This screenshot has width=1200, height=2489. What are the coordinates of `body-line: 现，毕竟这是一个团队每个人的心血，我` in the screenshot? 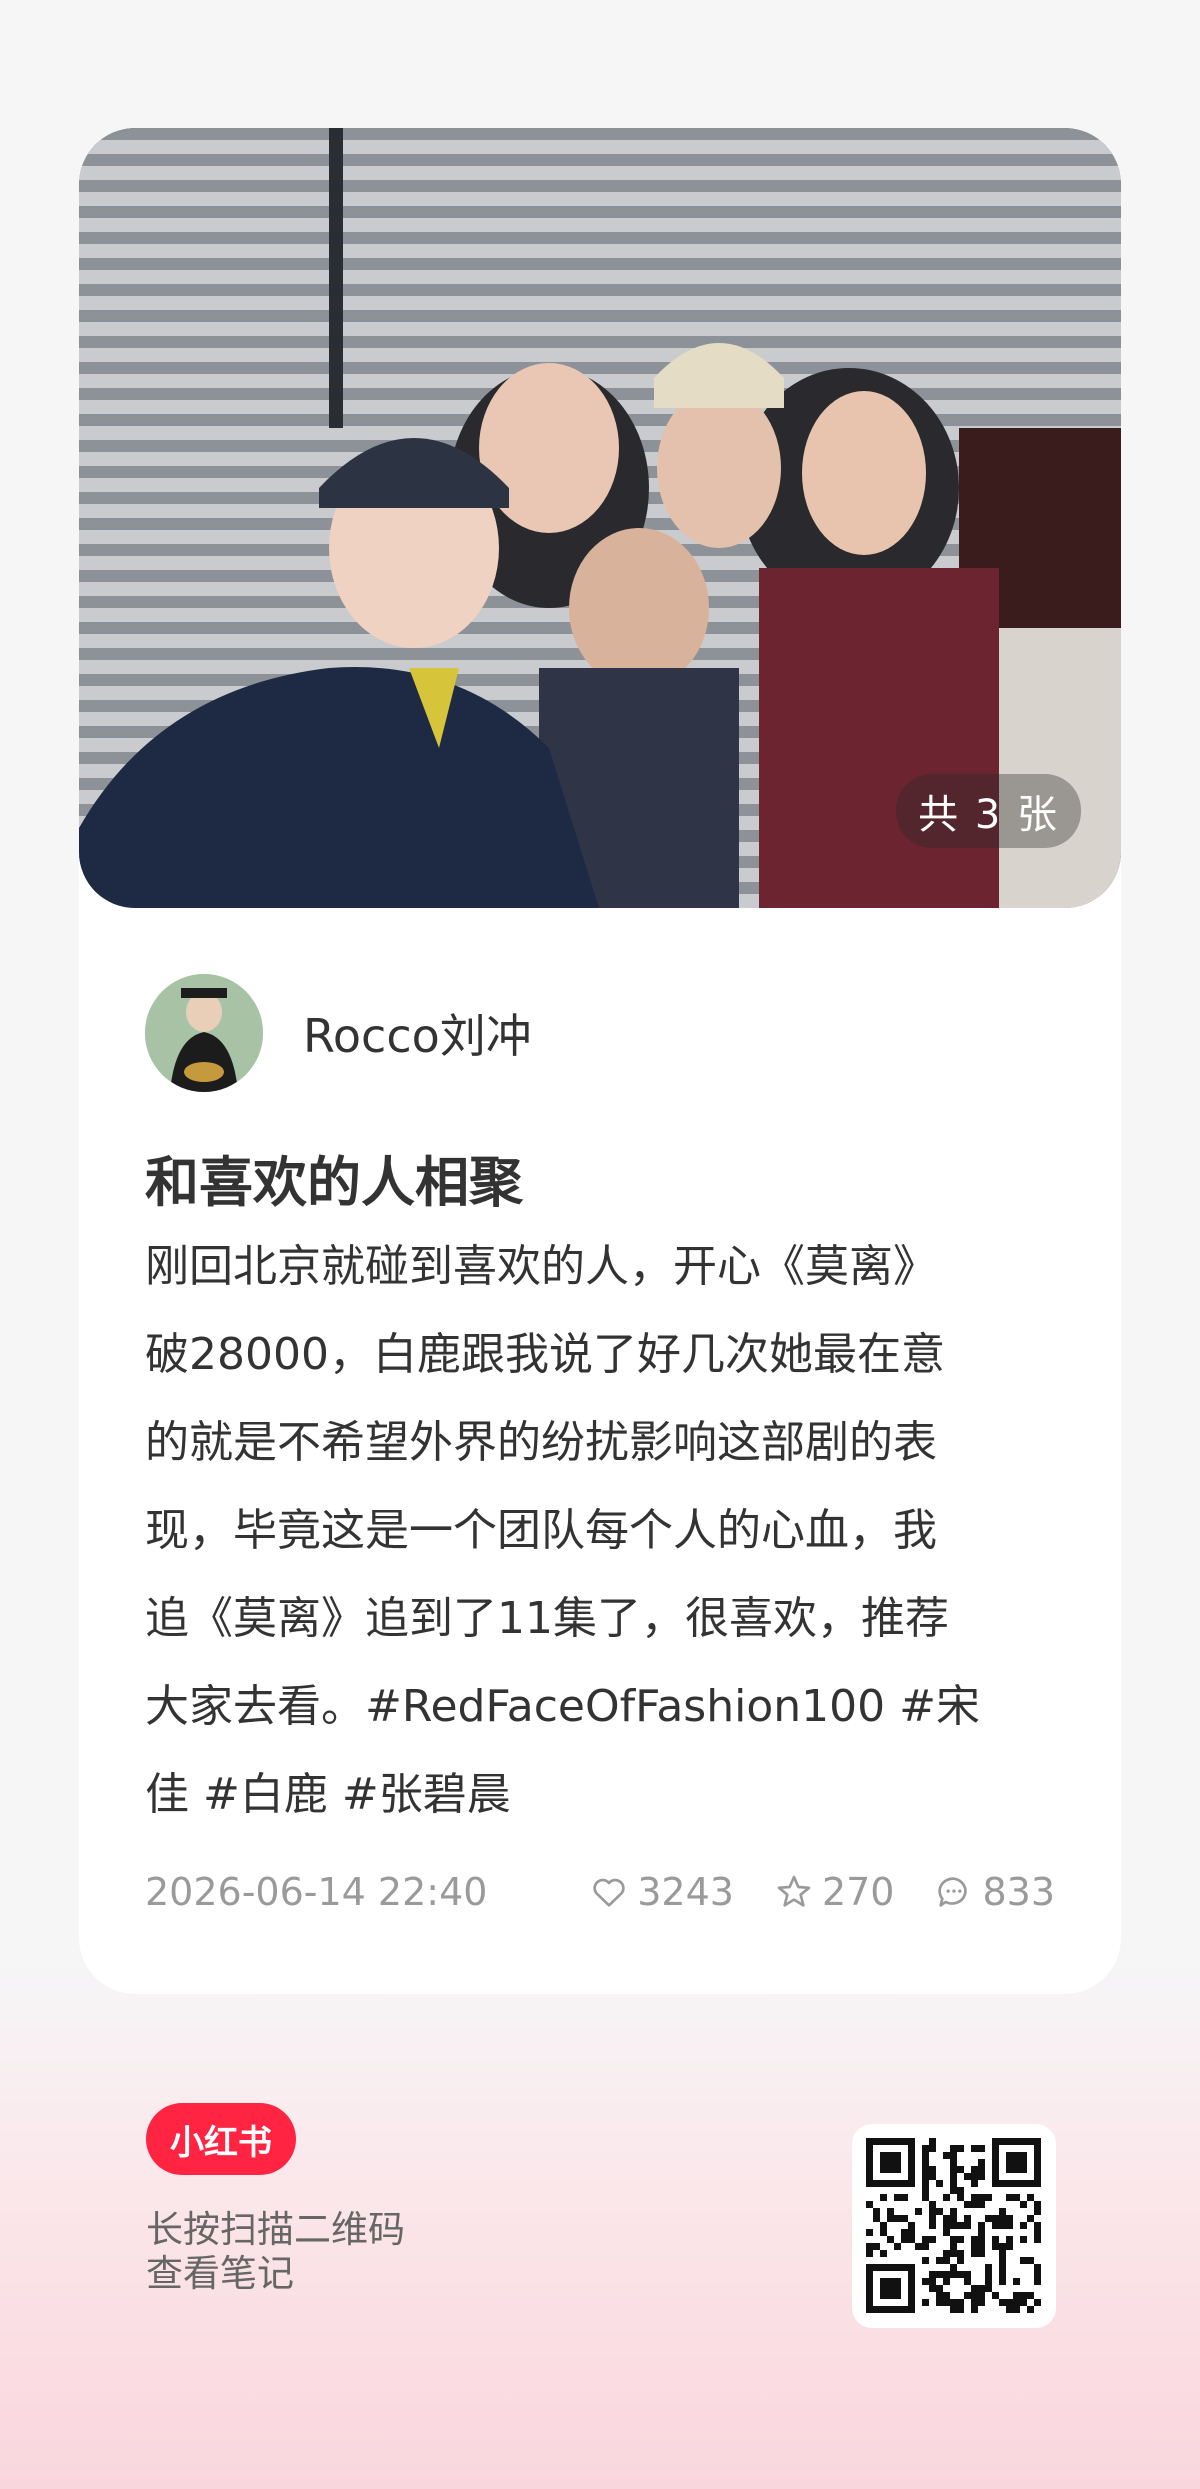 It's located at (541, 1530).